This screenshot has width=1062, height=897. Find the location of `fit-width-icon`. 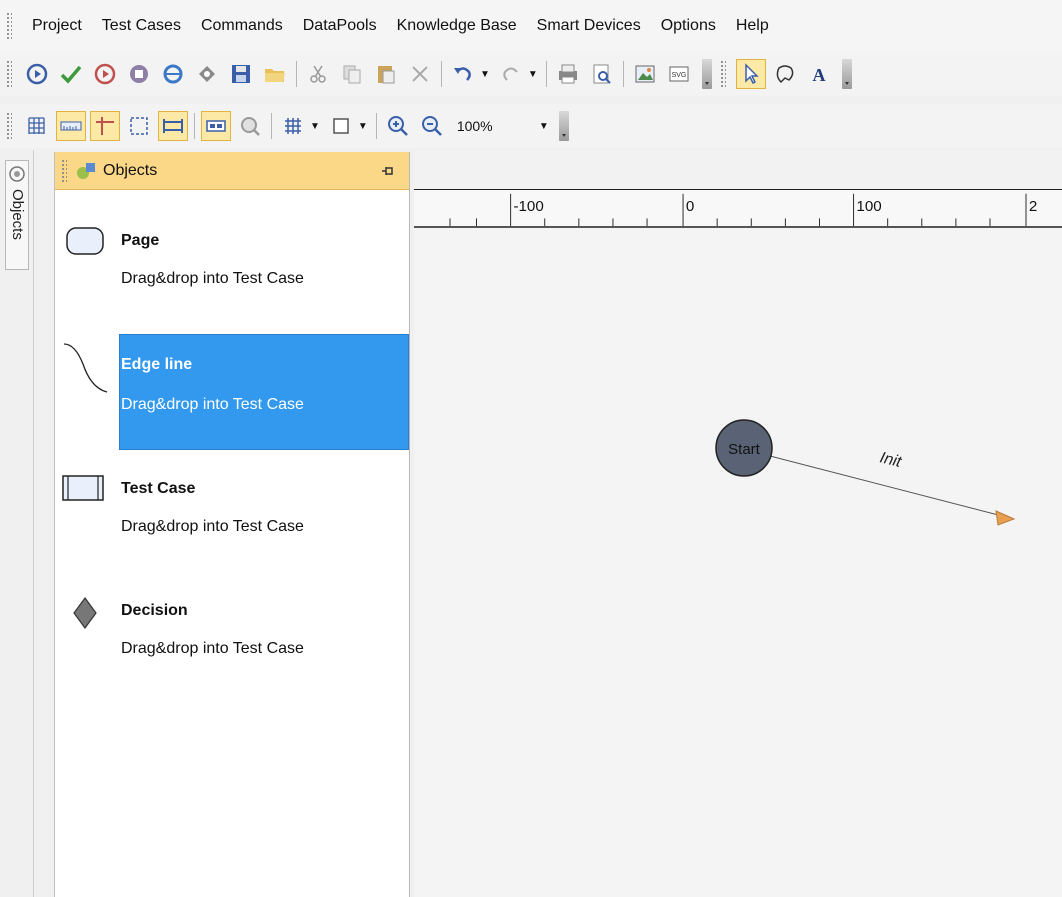

fit-width-icon is located at coordinates (173, 126).